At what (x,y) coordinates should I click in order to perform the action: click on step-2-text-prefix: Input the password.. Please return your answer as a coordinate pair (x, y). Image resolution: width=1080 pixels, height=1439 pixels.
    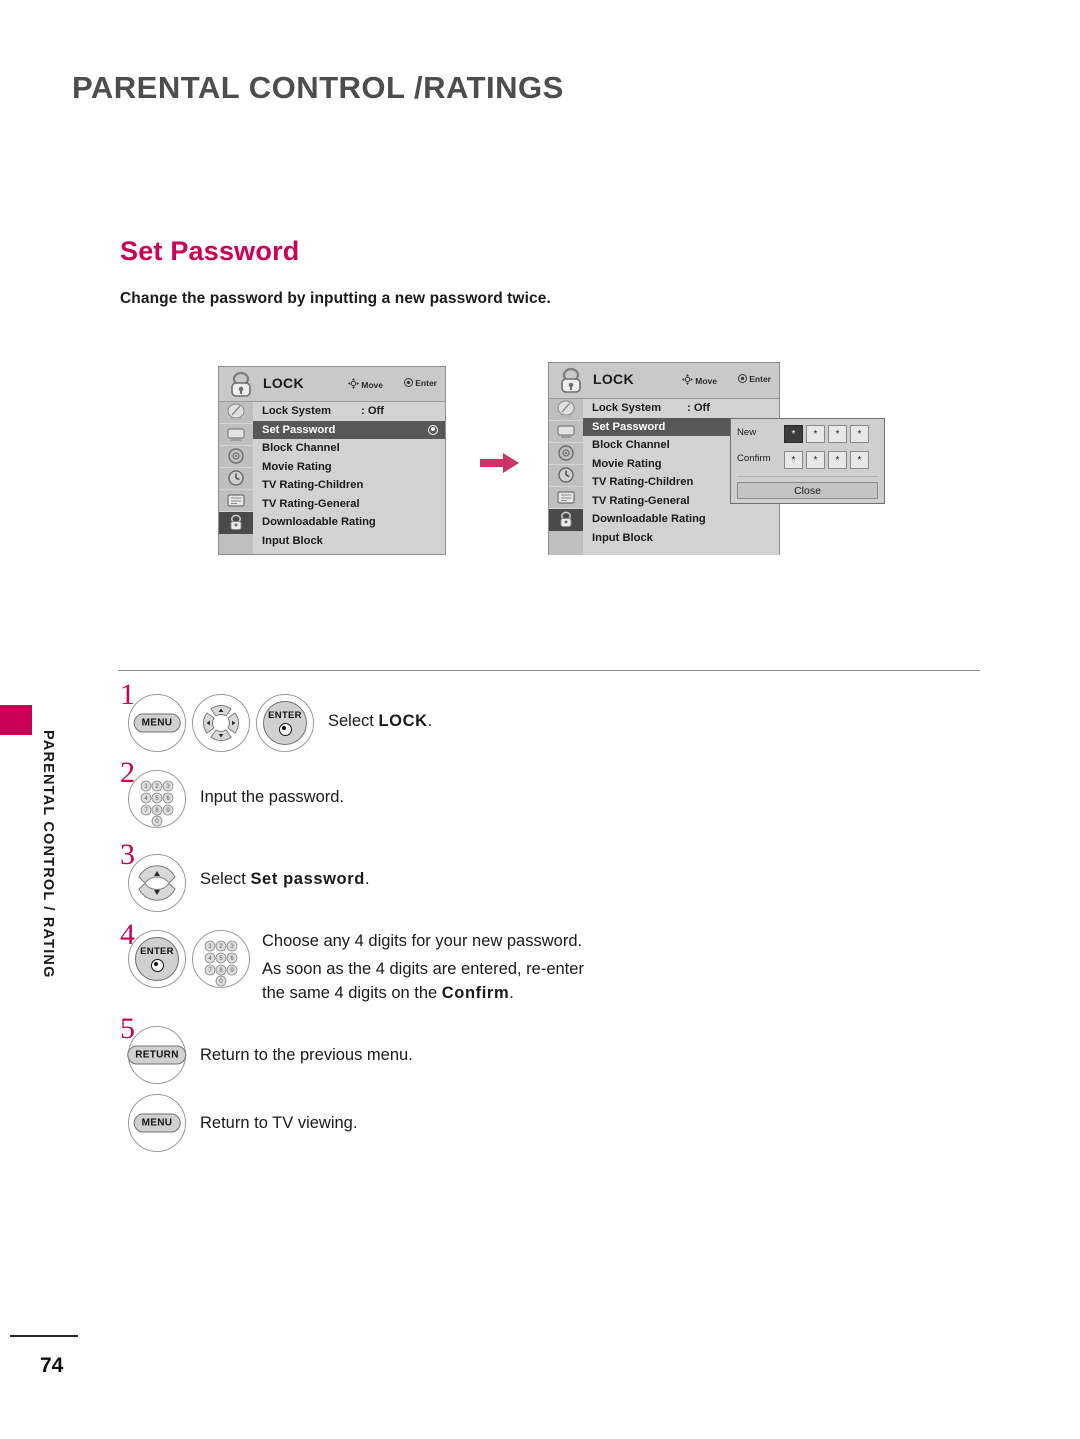
    Looking at the image, I should click on (272, 797).